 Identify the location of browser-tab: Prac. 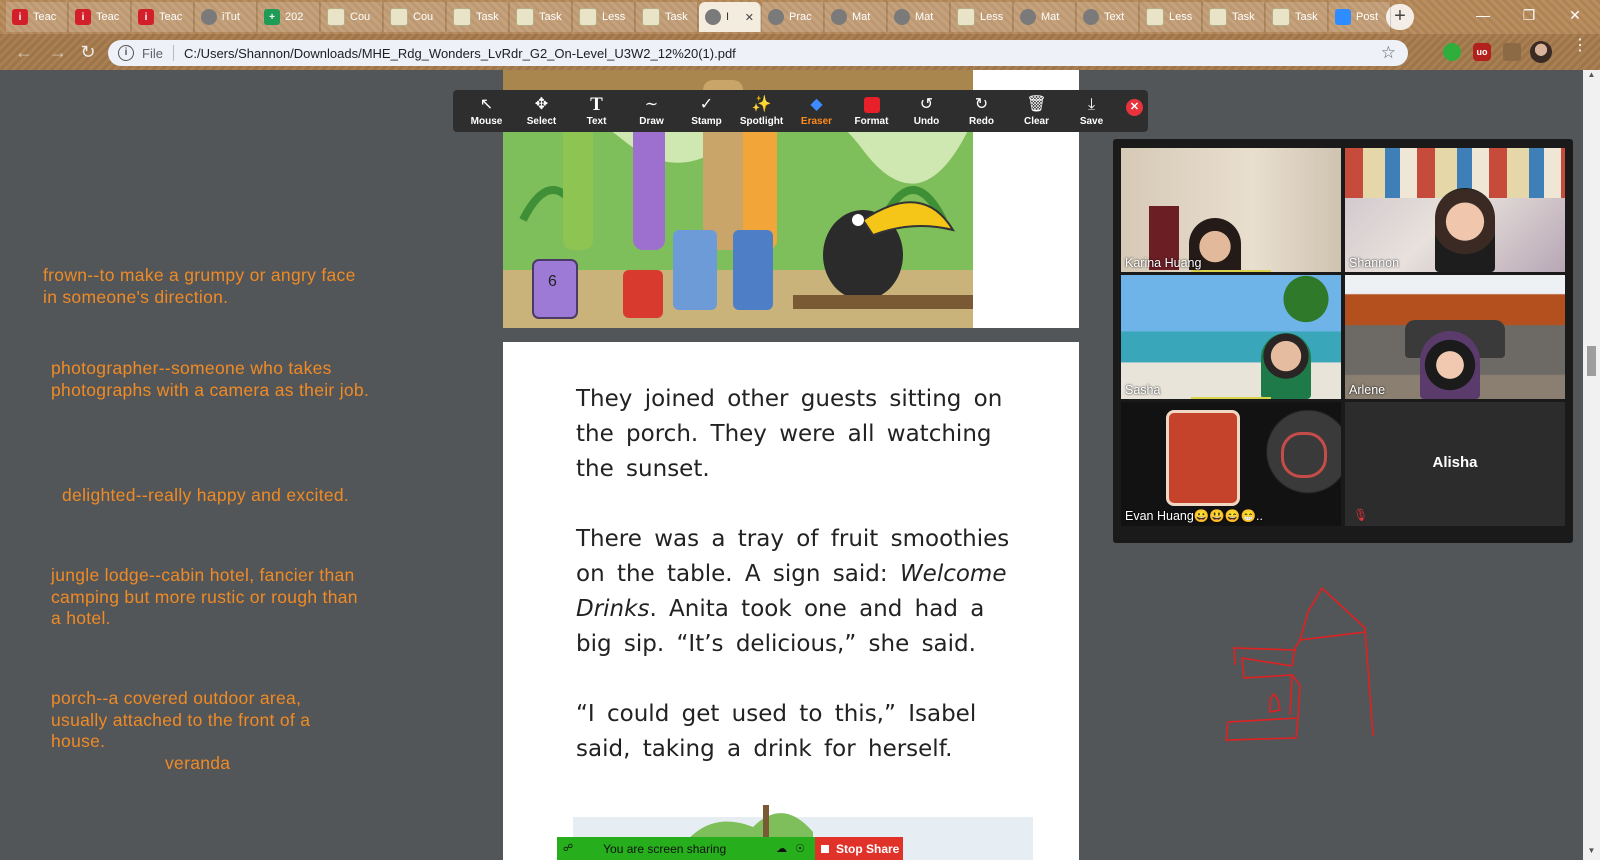
(793, 17).